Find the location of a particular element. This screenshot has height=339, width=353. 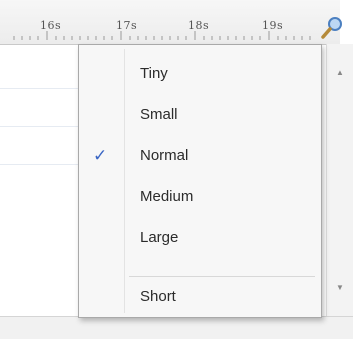

menu-item-tiny: Tiny is located at coordinates (200, 75).